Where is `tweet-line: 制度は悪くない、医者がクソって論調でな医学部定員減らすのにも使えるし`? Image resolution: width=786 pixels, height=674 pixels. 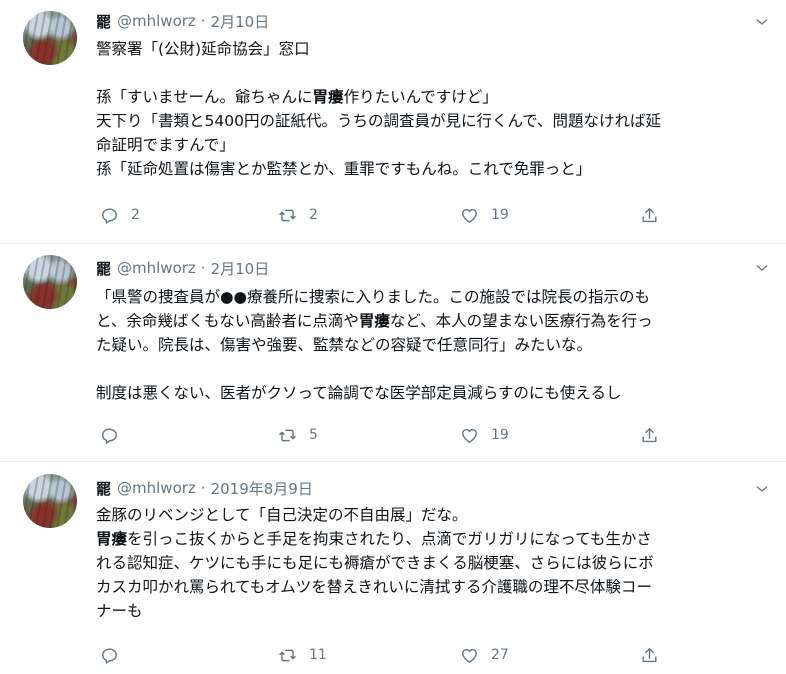
tweet-line: 制度は悪くない、医者がクソって論調でな医学部定員減らすのにも使えるし is located at coordinates (359, 393).